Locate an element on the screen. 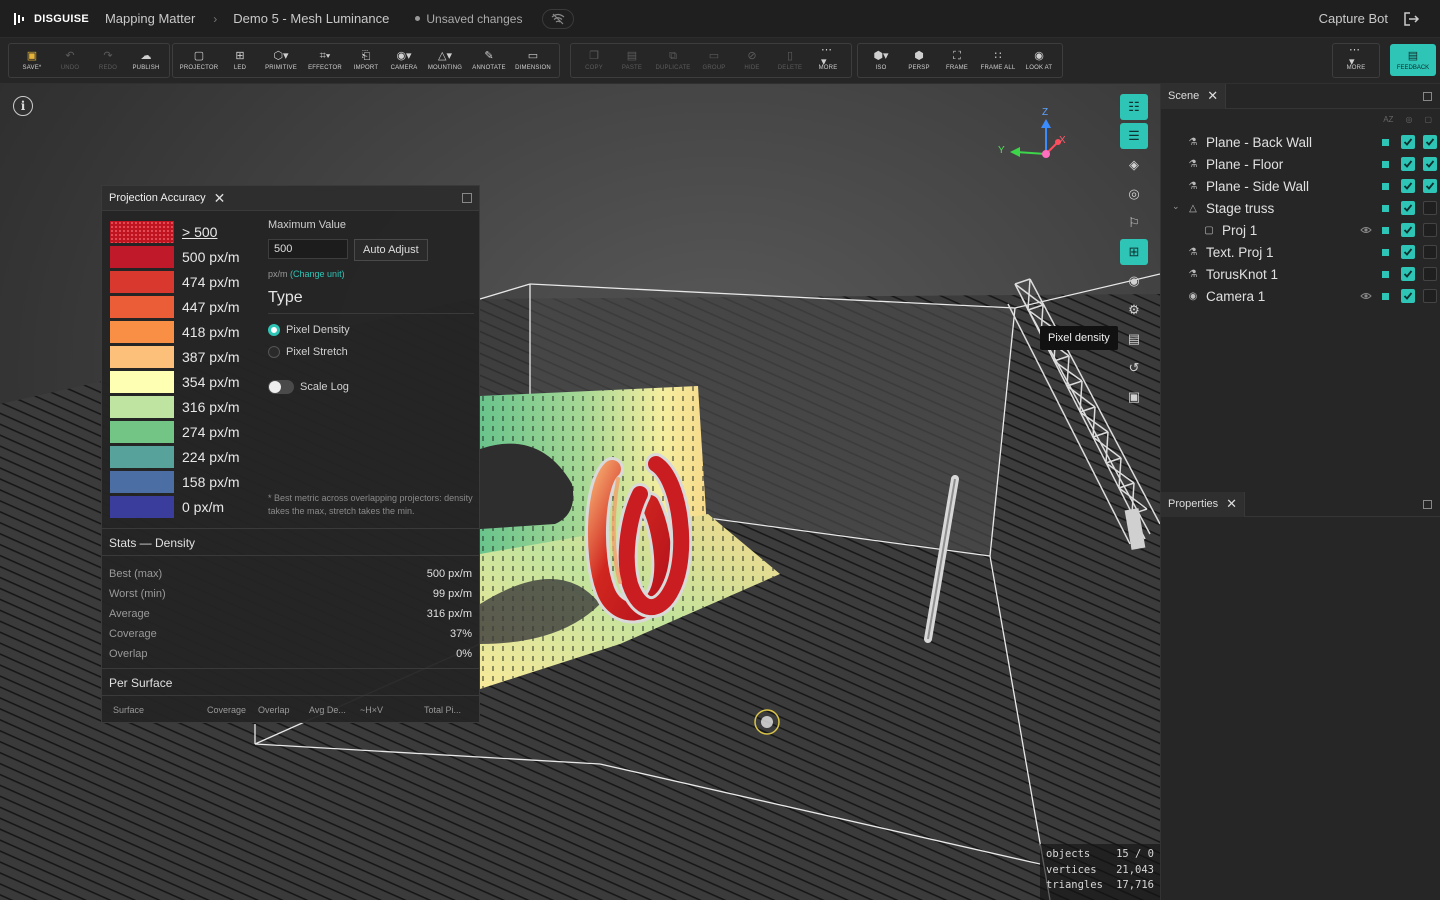  camera-button: ◉▾ CAMERA is located at coordinates (404, 61).